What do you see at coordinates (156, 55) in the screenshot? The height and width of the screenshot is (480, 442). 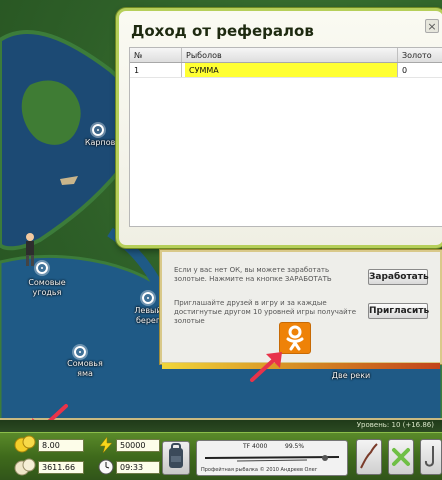 I see `column-header-num: №` at bounding box center [156, 55].